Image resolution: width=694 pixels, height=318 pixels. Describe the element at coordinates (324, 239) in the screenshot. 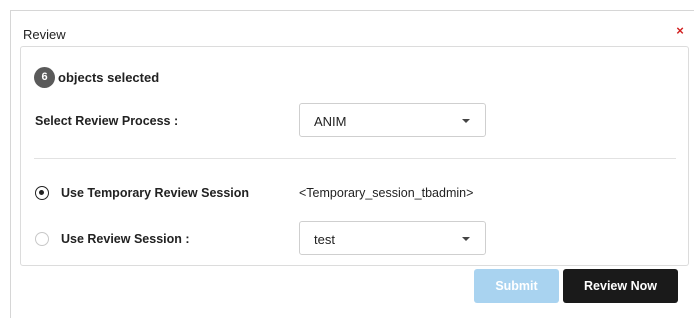

I see `review-session-value: test` at that location.